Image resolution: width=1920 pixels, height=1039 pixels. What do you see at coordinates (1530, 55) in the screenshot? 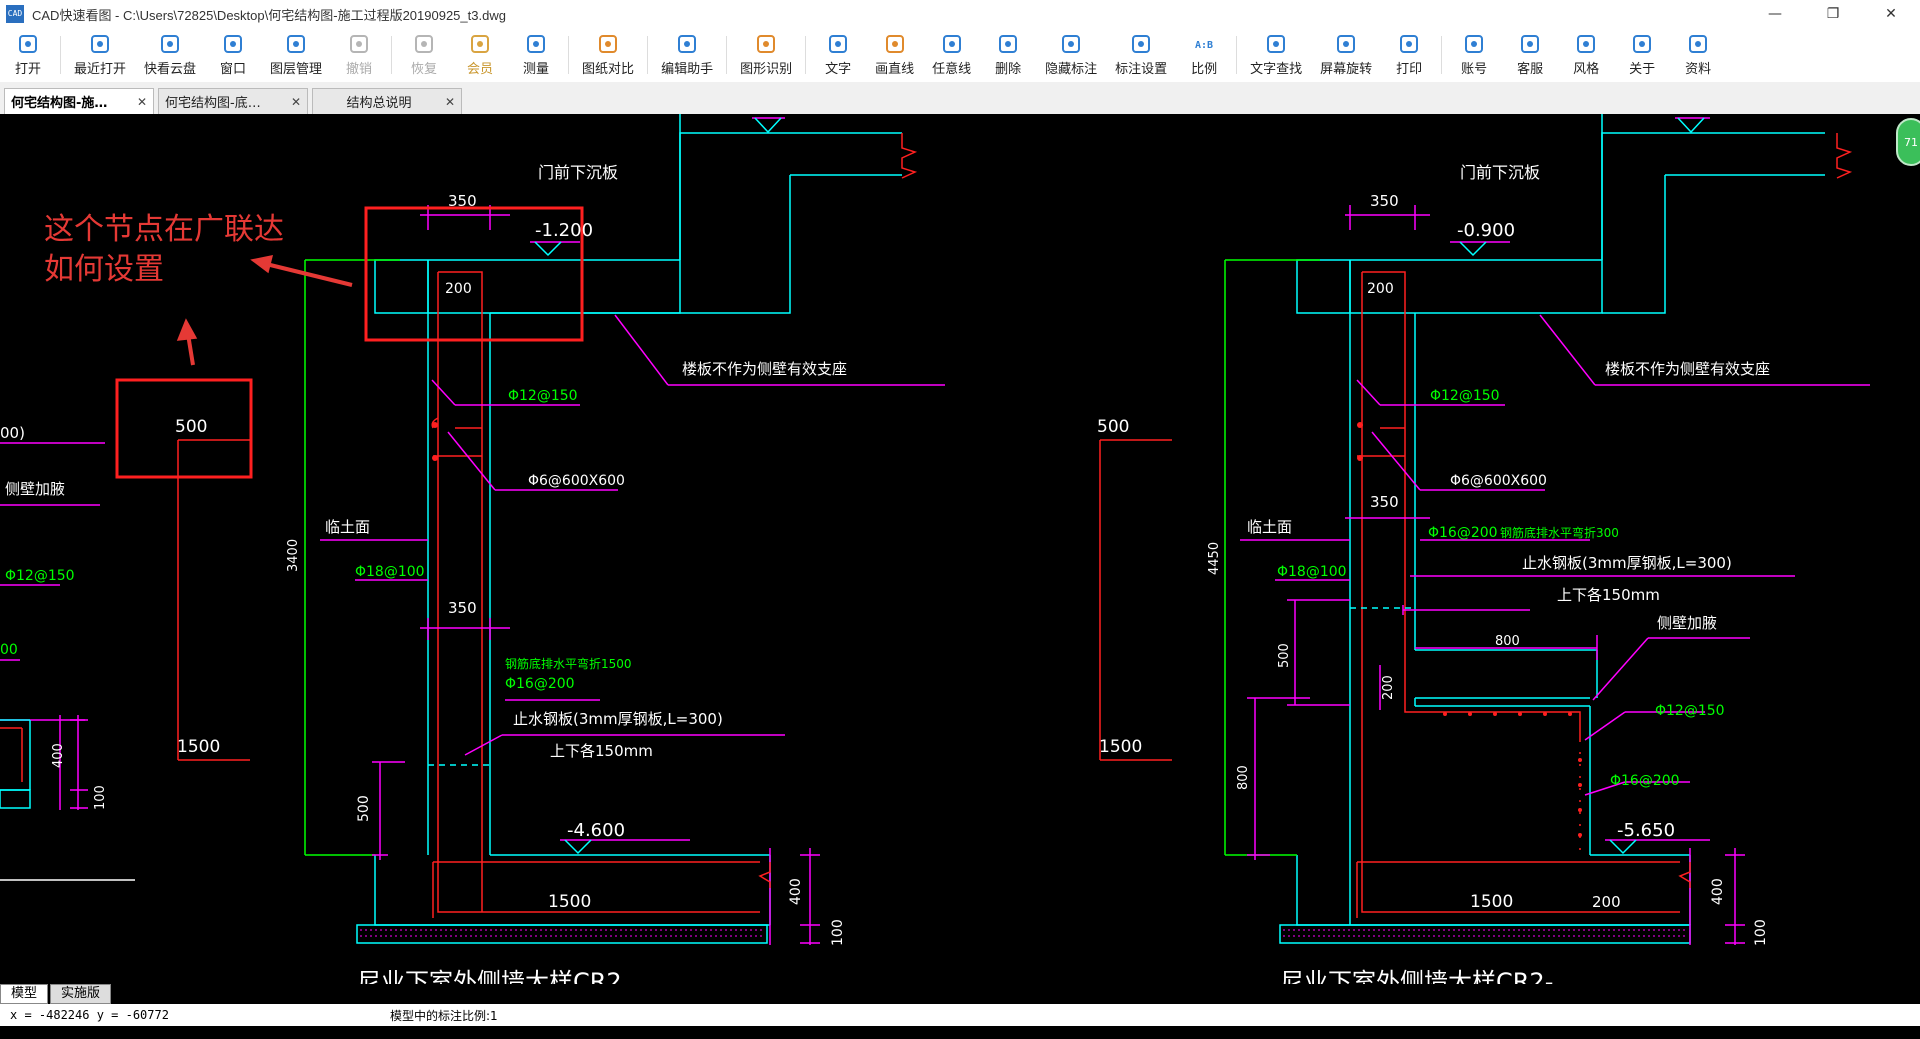
I see `toolbar-button-23: 客服` at bounding box center [1530, 55].